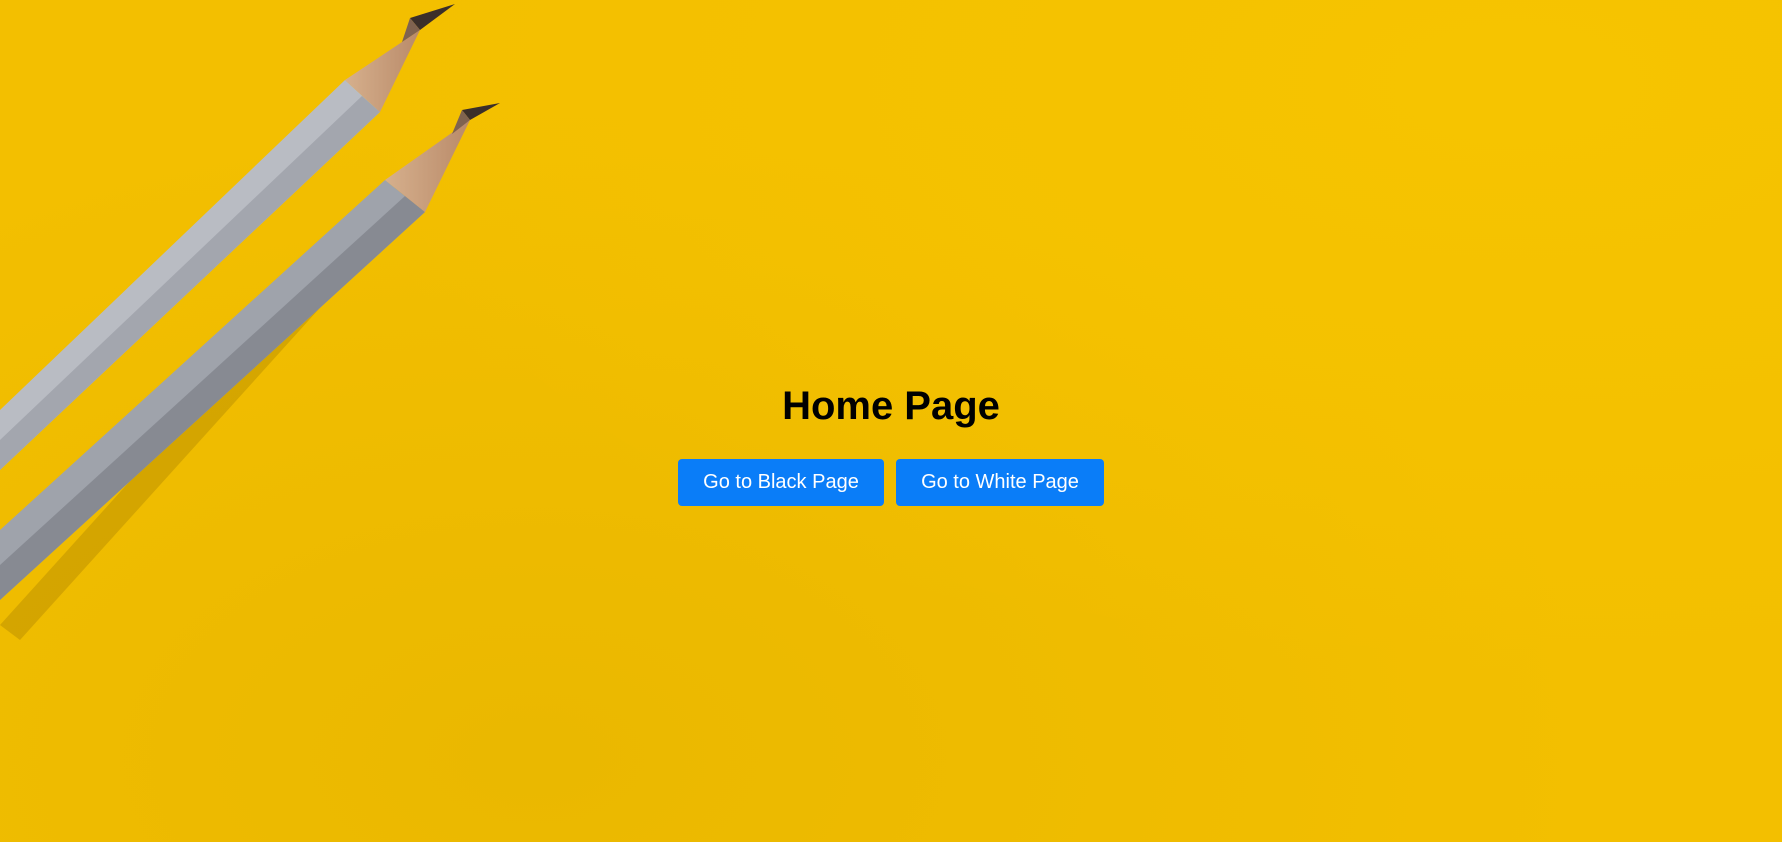 This screenshot has height=842, width=1782. Describe the element at coordinates (781, 482) in the screenshot. I see `go-to-black-page-button: Go to Black Page` at that location.